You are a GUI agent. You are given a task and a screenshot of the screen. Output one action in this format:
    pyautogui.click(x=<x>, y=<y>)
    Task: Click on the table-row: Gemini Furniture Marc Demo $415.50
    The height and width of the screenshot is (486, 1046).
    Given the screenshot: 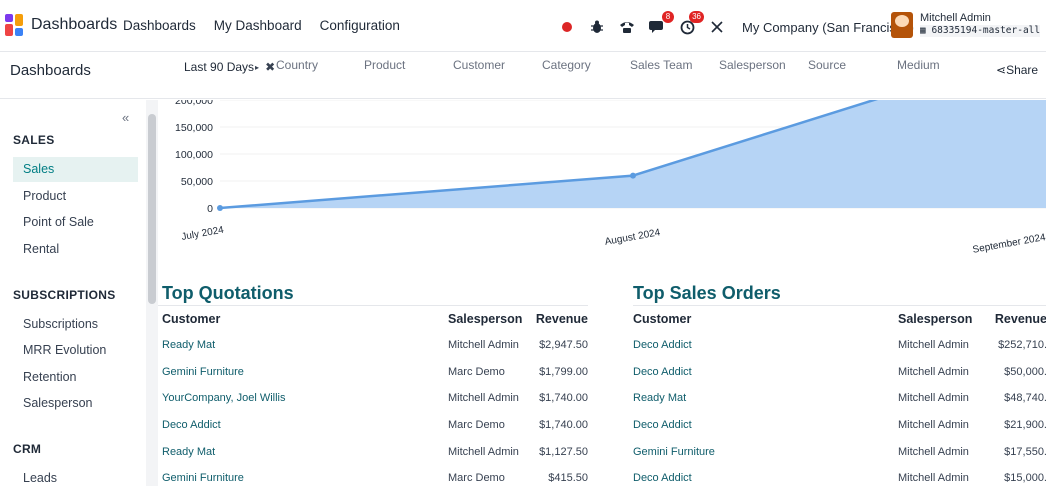 What is the action you would take?
    pyautogui.click(x=375, y=475)
    